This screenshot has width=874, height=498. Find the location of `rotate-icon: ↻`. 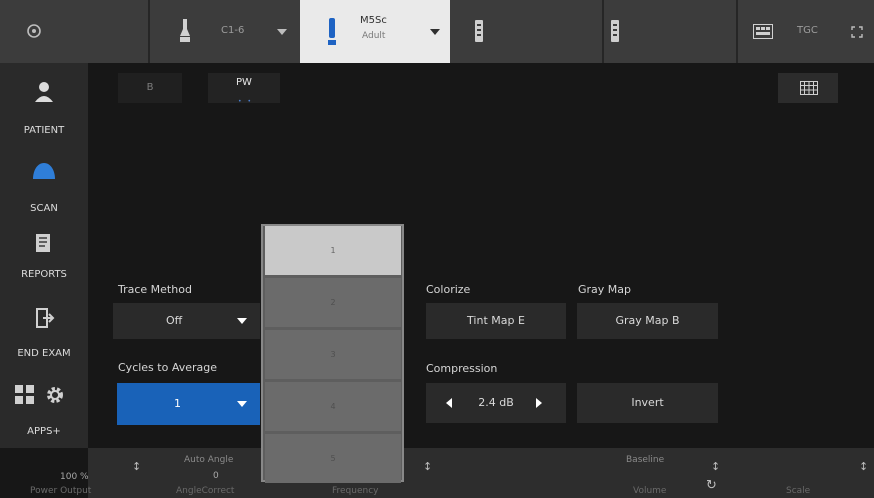

rotate-icon: ↻ is located at coordinates (711, 485).